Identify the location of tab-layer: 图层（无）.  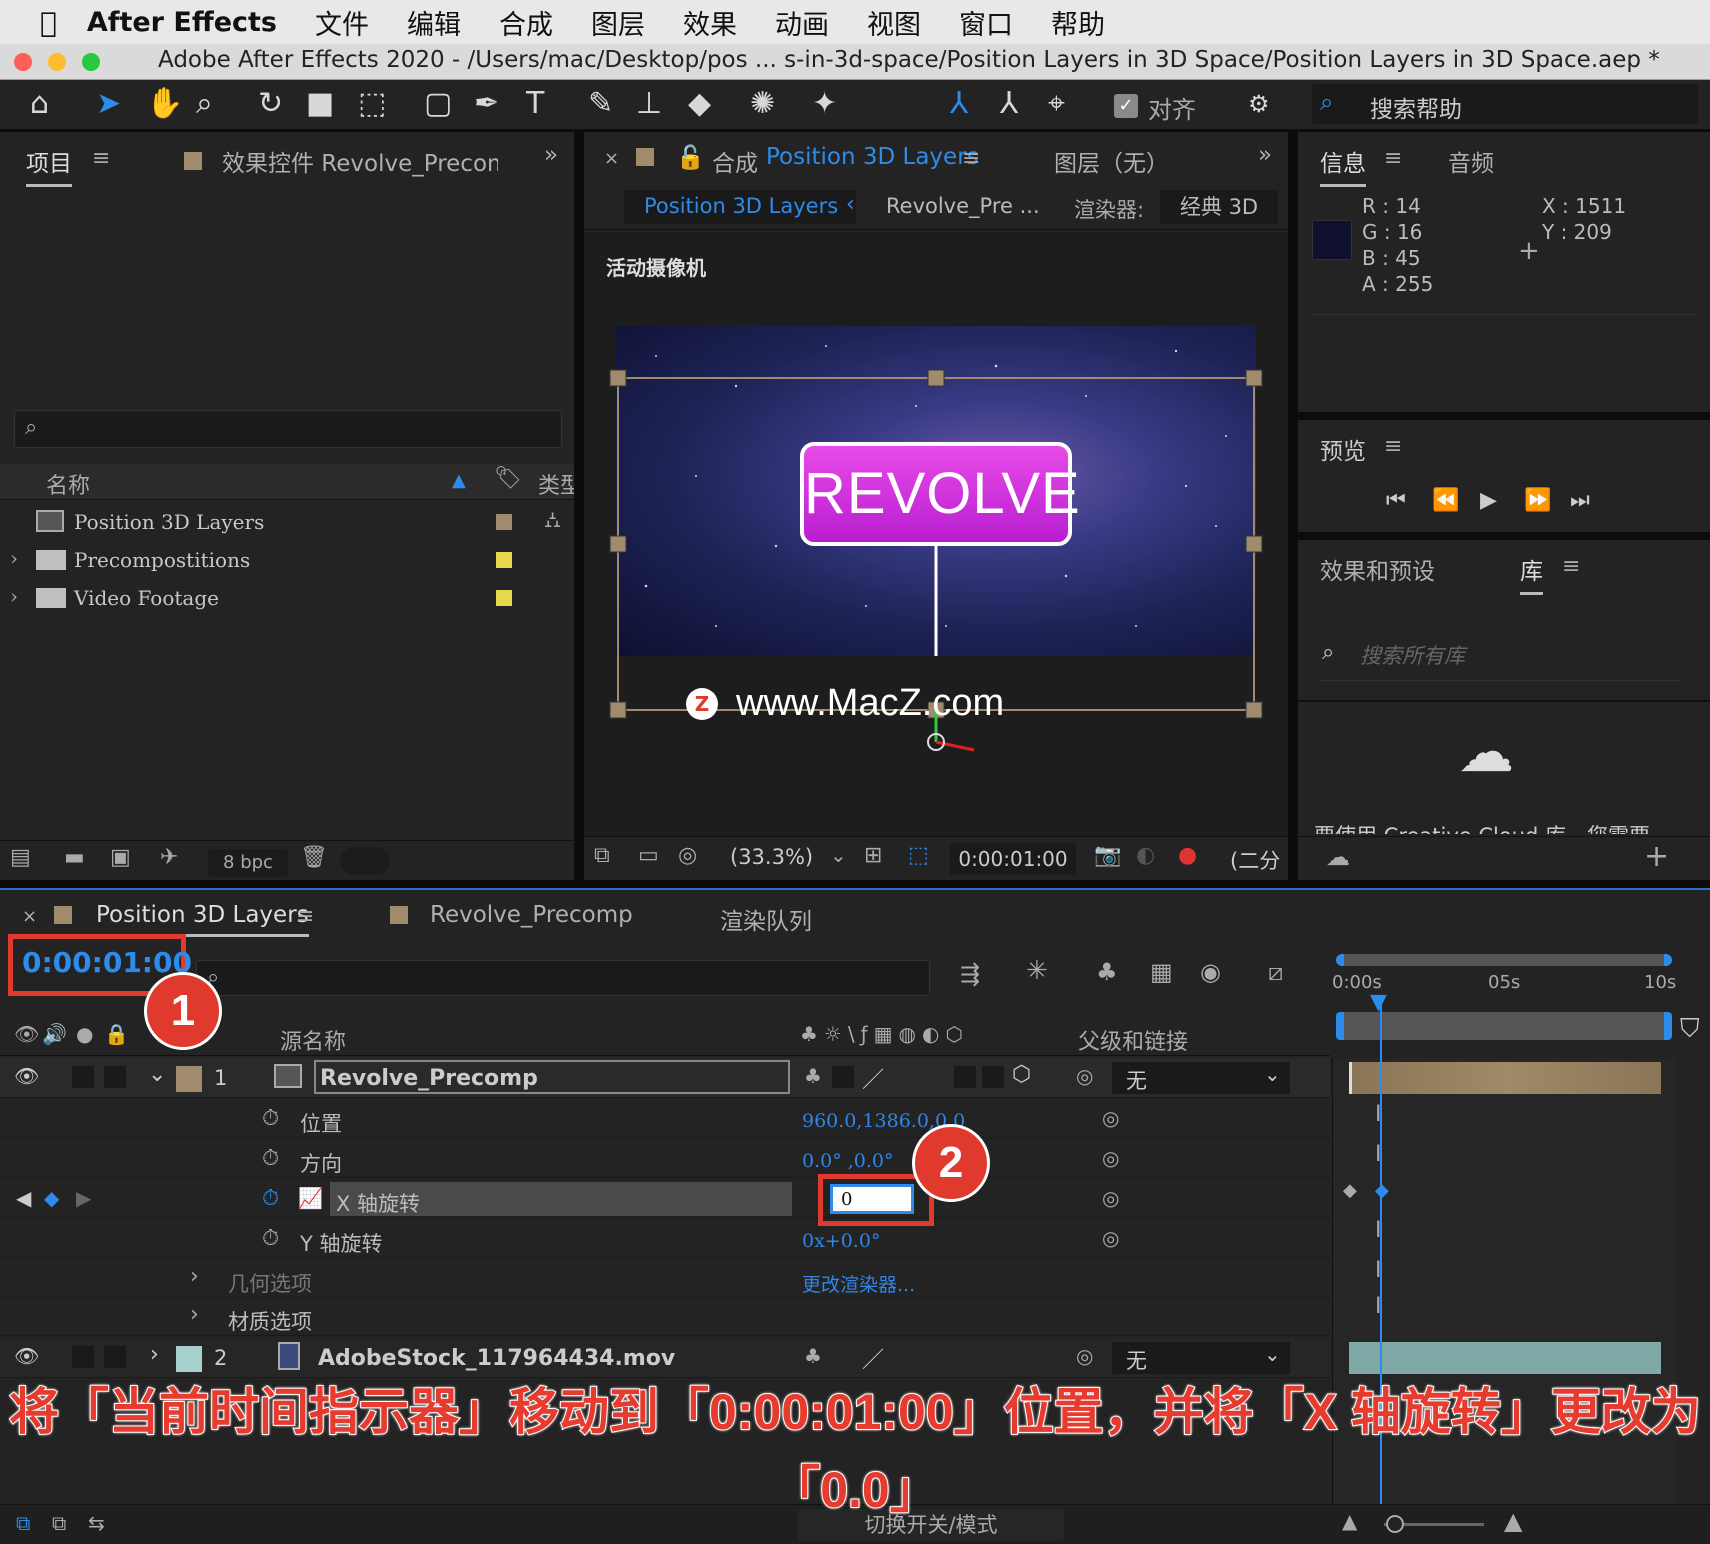
(1111, 161).